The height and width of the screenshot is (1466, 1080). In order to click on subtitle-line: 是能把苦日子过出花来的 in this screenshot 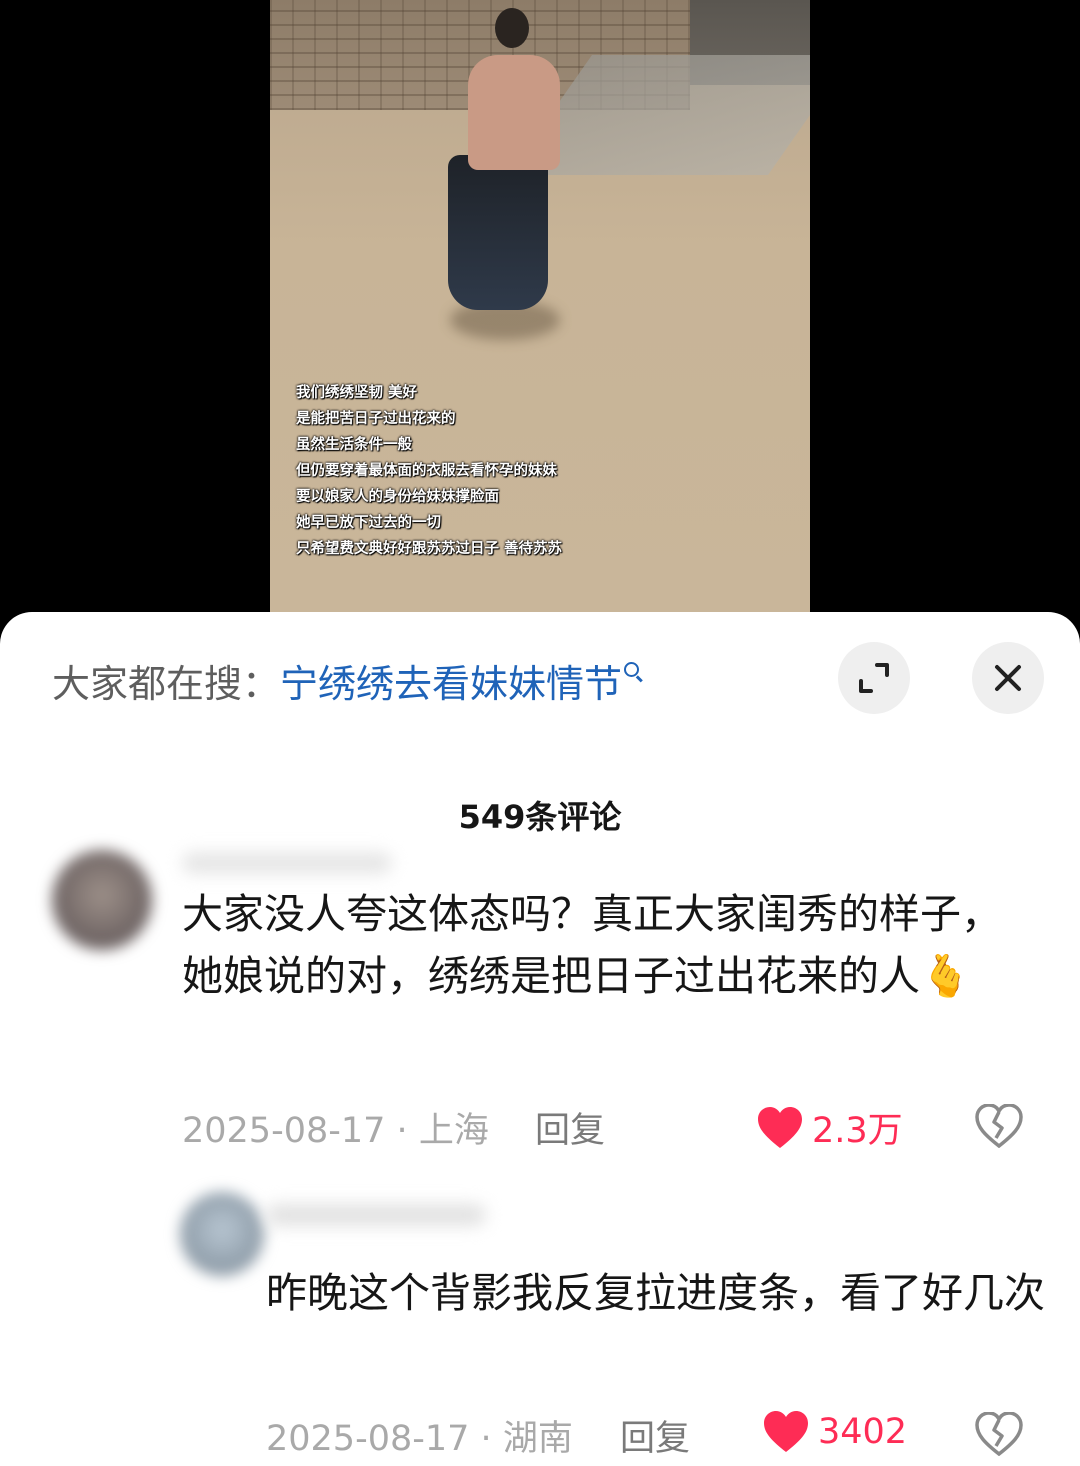, I will do `click(376, 419)`.